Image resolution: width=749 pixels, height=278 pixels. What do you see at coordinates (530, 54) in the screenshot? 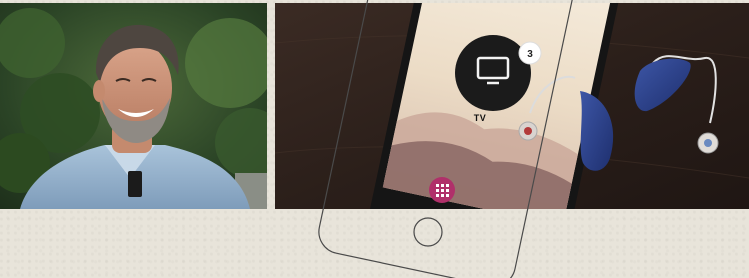
I see `program-count: 3` at bounding box center [530, 54].